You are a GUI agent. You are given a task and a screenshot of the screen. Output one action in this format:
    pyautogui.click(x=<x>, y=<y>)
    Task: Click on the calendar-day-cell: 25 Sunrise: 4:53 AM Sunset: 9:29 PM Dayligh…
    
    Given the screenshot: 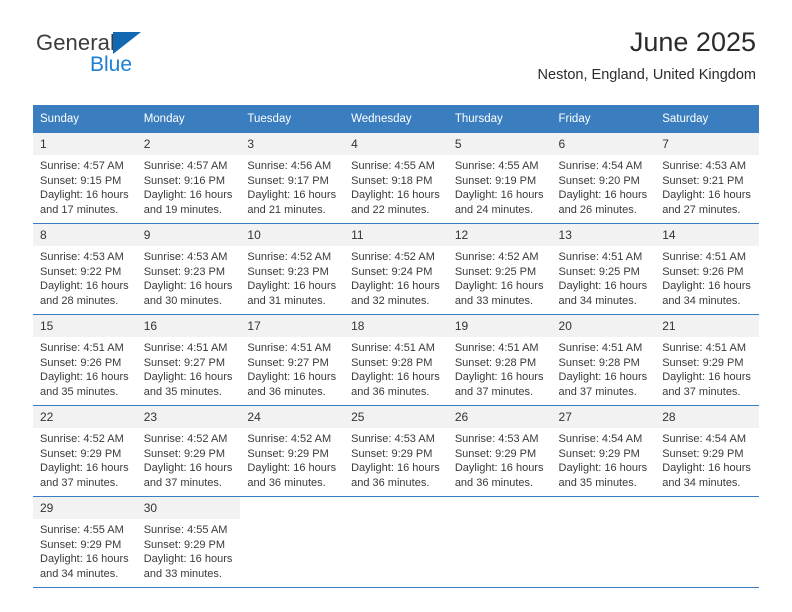 What is the action you would take?
    pyautogui.click(x=396, y=451)
    